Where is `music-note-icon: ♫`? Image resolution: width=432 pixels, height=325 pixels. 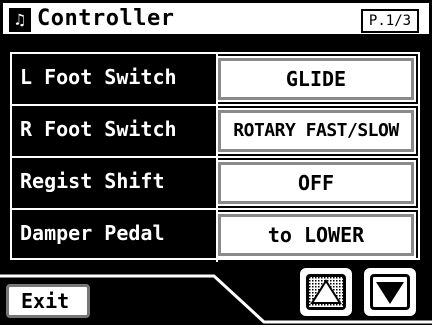 music-note-icon: ♫ is located at coordinates (20, 20).